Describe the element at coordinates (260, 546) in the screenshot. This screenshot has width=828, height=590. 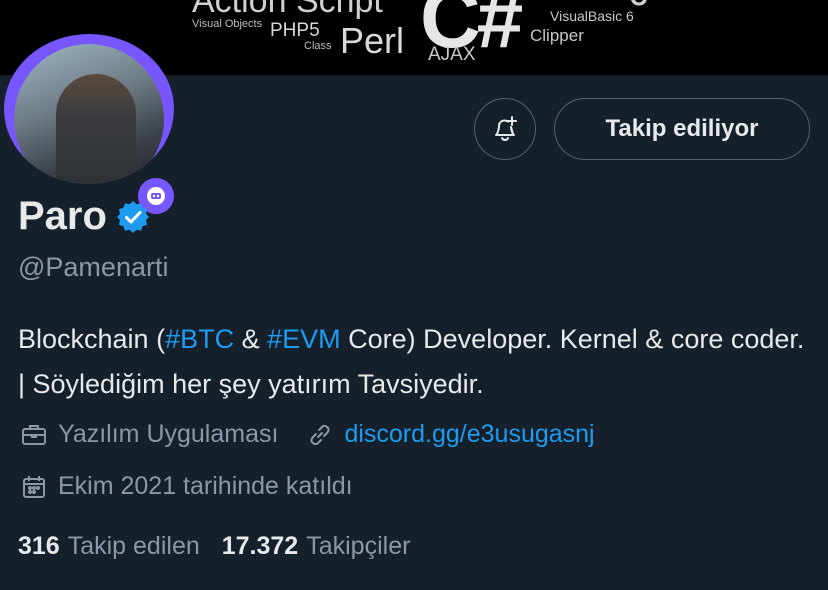
I see `followers-count: 17.372` at that location.